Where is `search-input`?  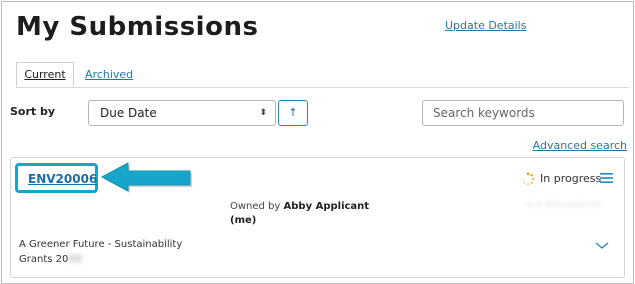 search-input is located at coordinates (523, 113).